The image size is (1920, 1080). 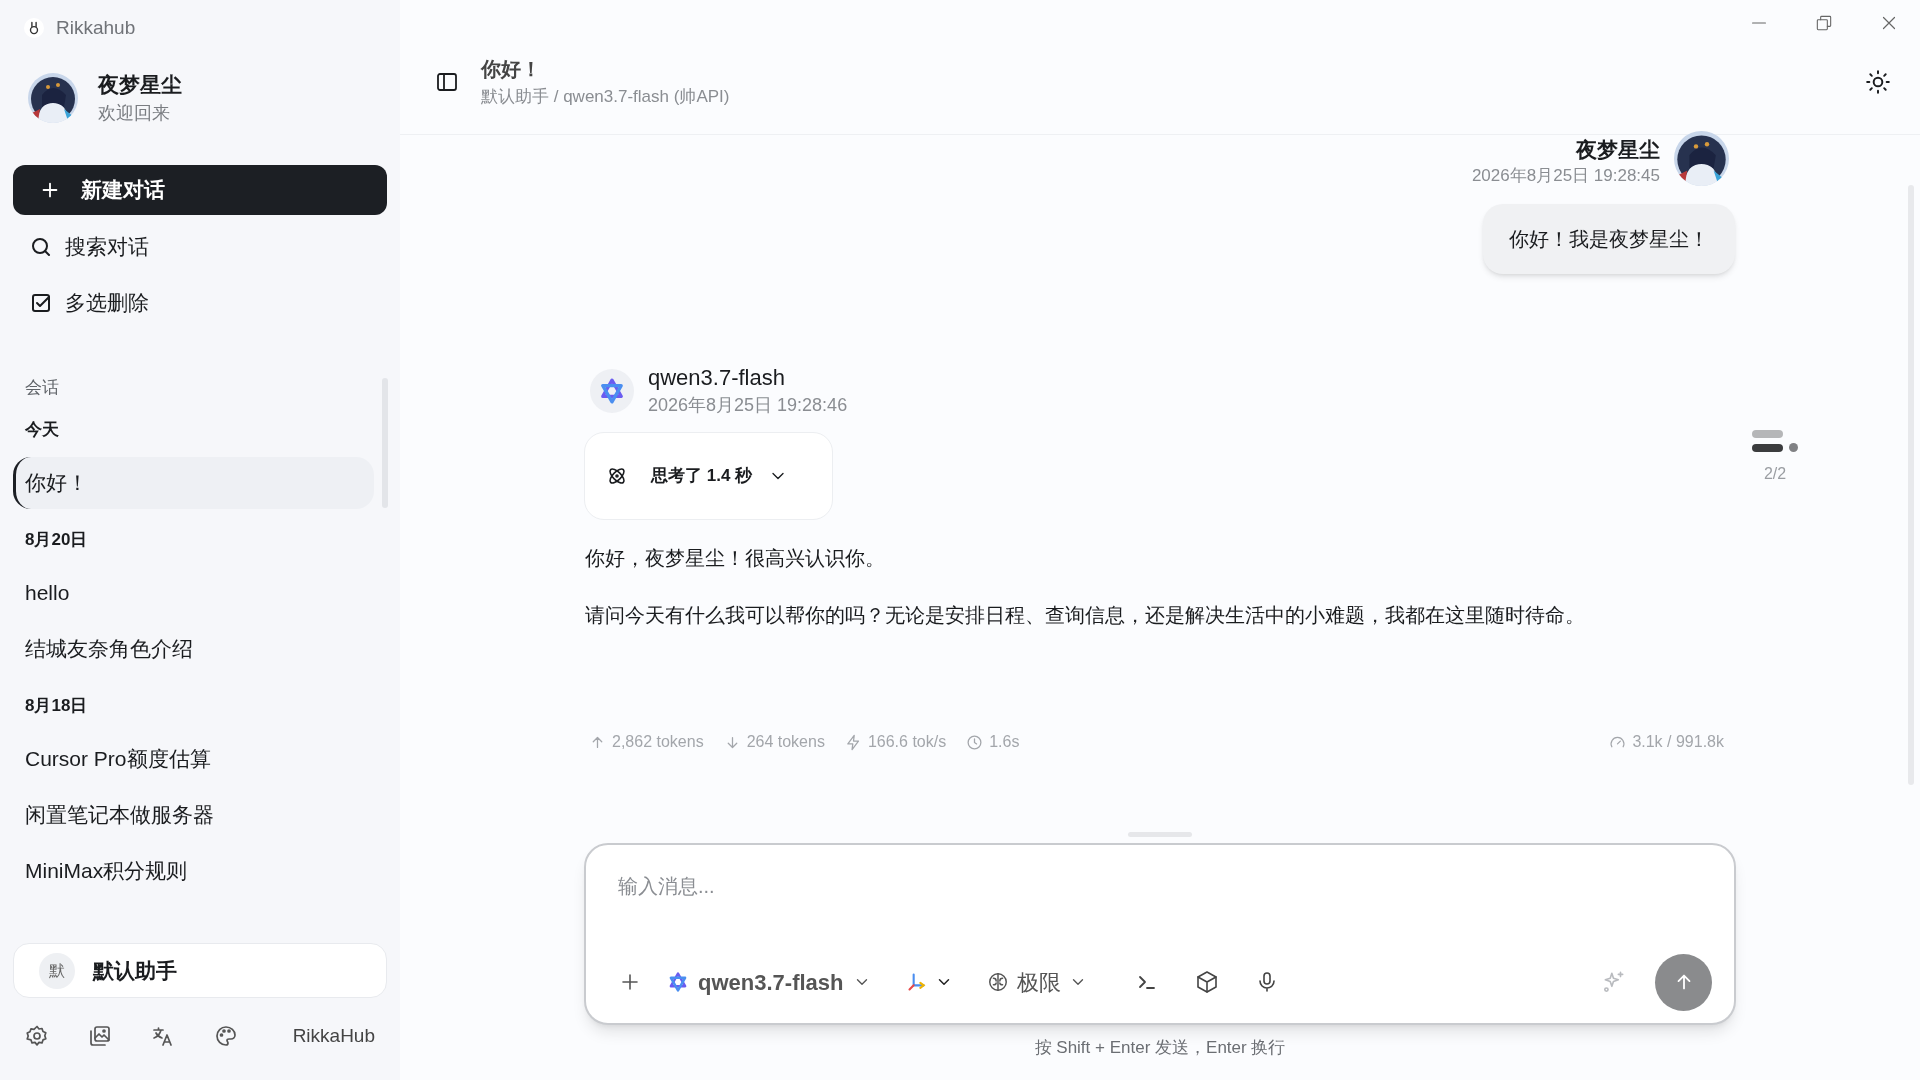 I want to click on app-title: Rikkahub, so click(x=96, y=27).